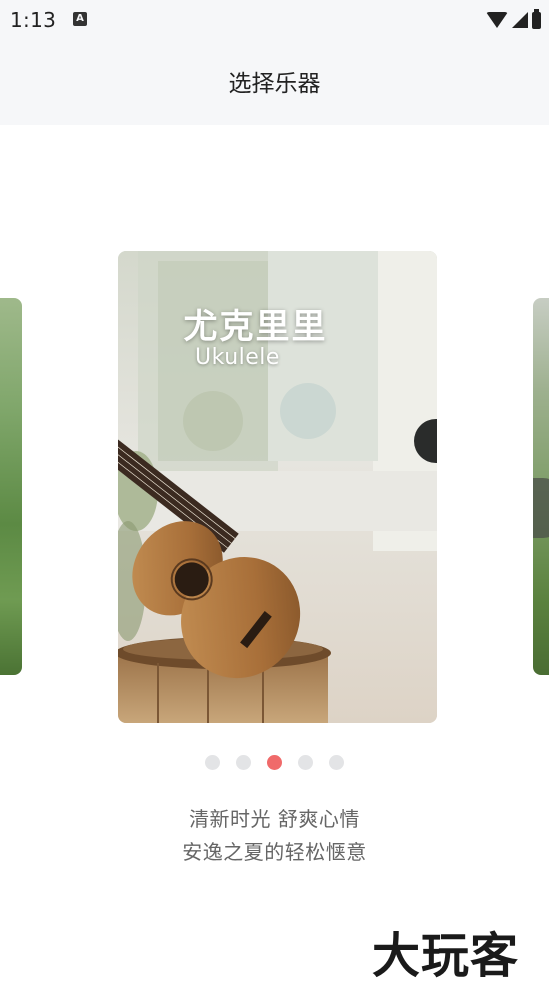 Image resolution: width=549 pixels, height=986 pixels. I want to click on caption-line-1: 清新时光 舒爽心情, so click(274, 819).